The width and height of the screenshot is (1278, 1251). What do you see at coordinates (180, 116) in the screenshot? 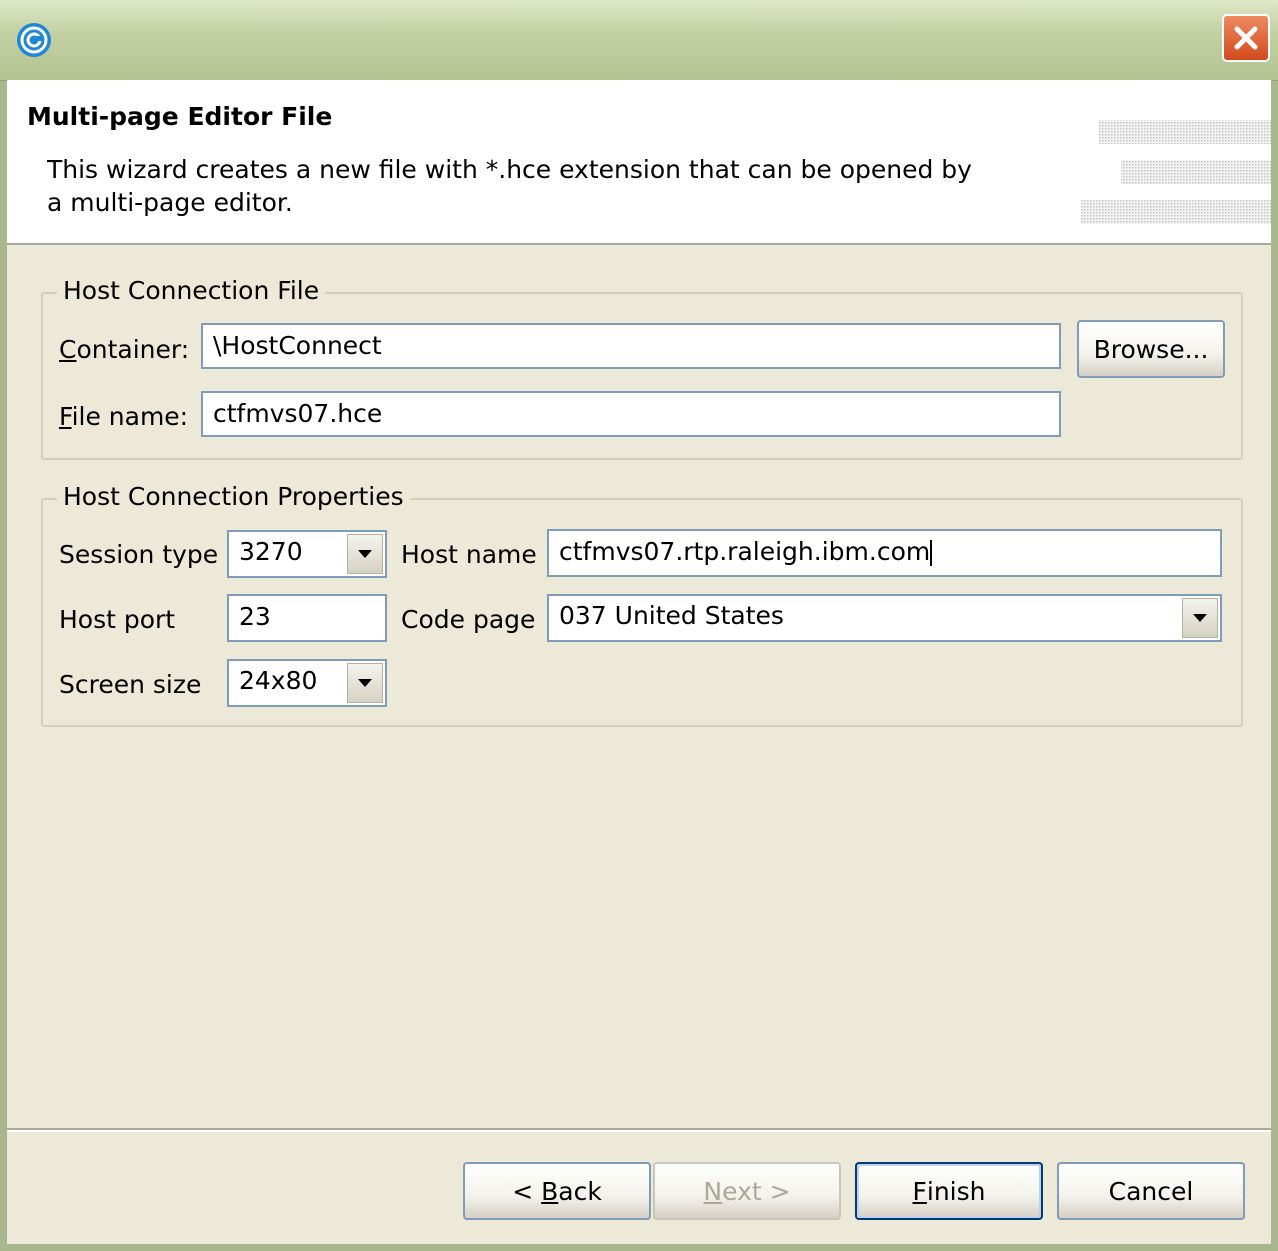
I see `page-title: Multi-page Editor File` at bounding box center [180, 116].